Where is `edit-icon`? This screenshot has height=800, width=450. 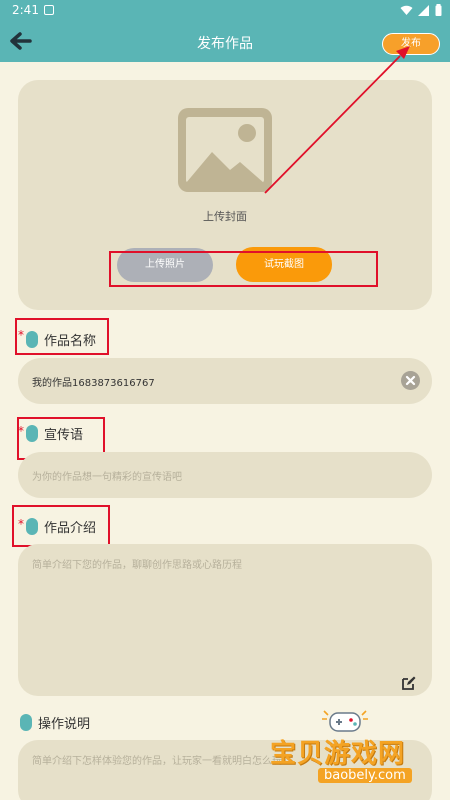 edit-icon is located at coordinates (409, 683).